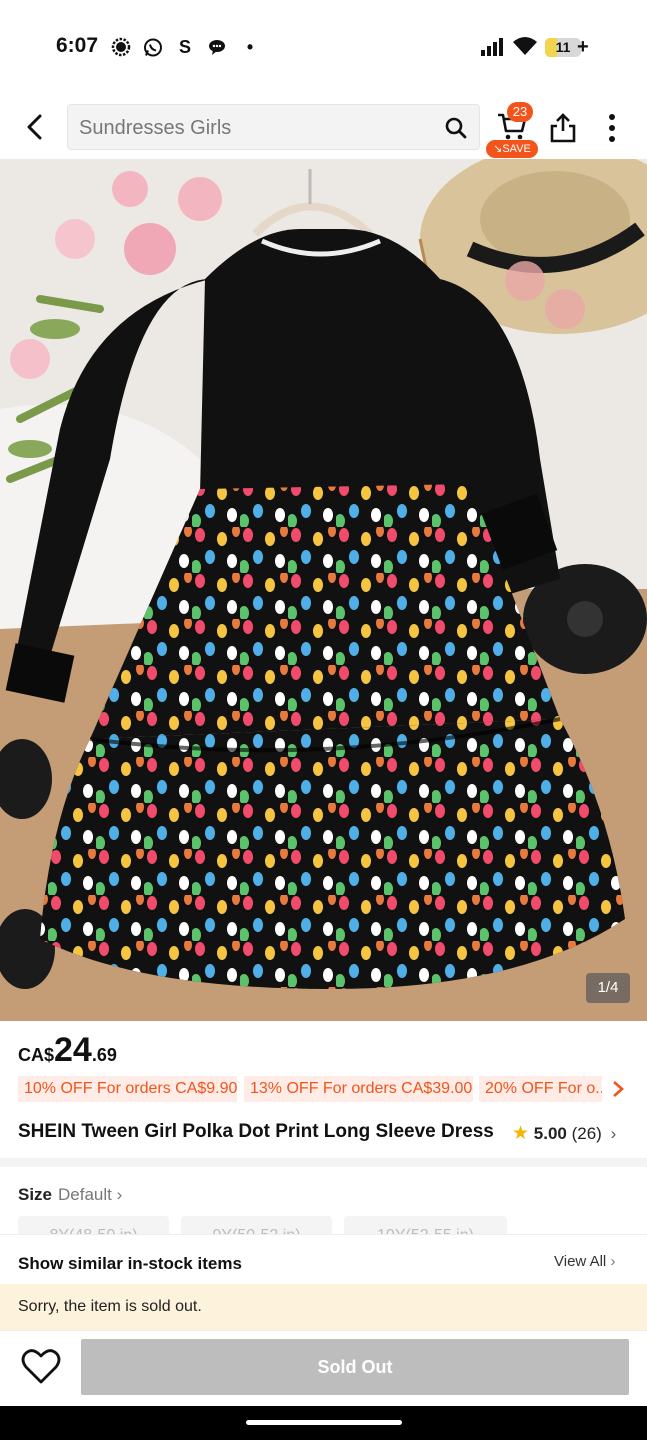 The image size is (647, 1440). What do you see at coordinates (618, 1091) in the screenshot?
I see `chevron-right-icon` at bounding box center [618, 1091].